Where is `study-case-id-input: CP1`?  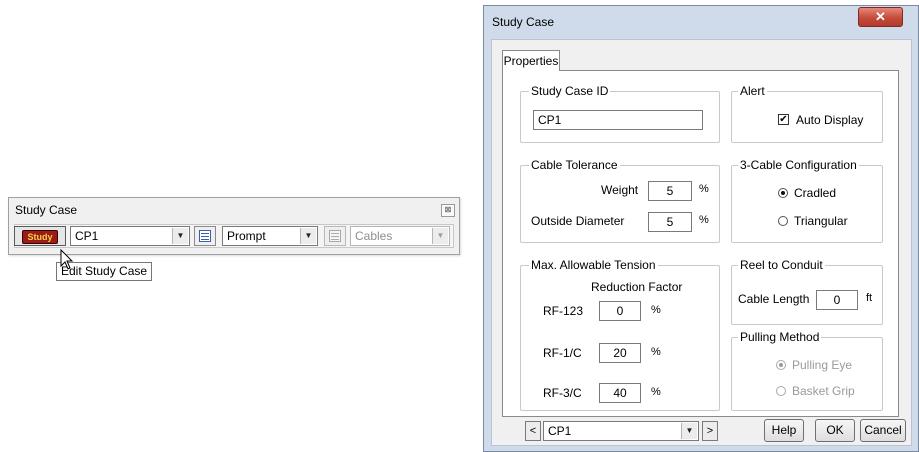
study-case-id-input: CP1 is located at coordinates (618, 120).